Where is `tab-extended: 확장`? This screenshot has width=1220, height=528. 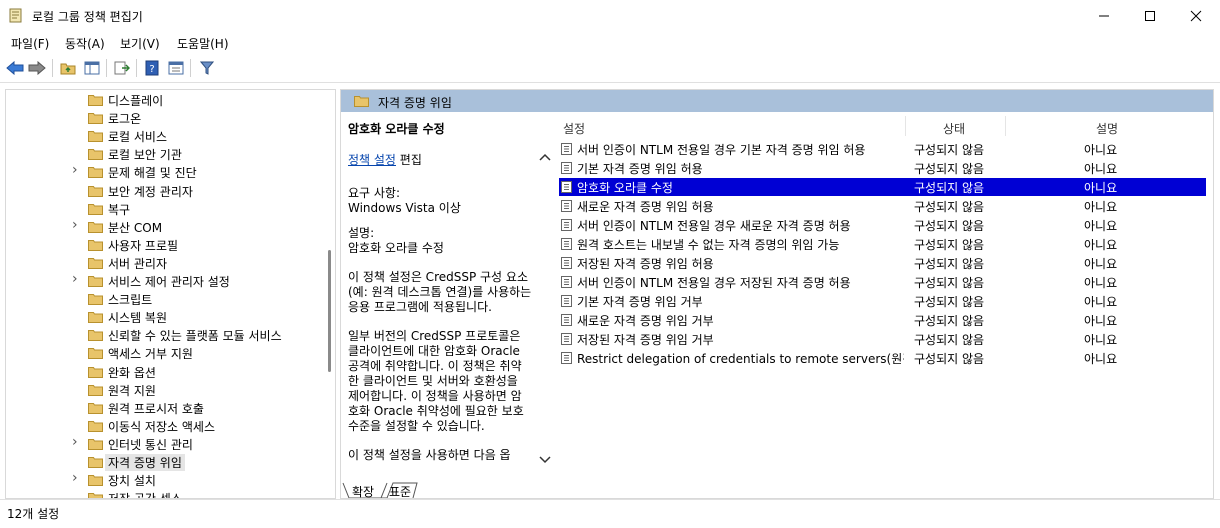 tab-extended: 확장 is located at coordinates (363, 490).